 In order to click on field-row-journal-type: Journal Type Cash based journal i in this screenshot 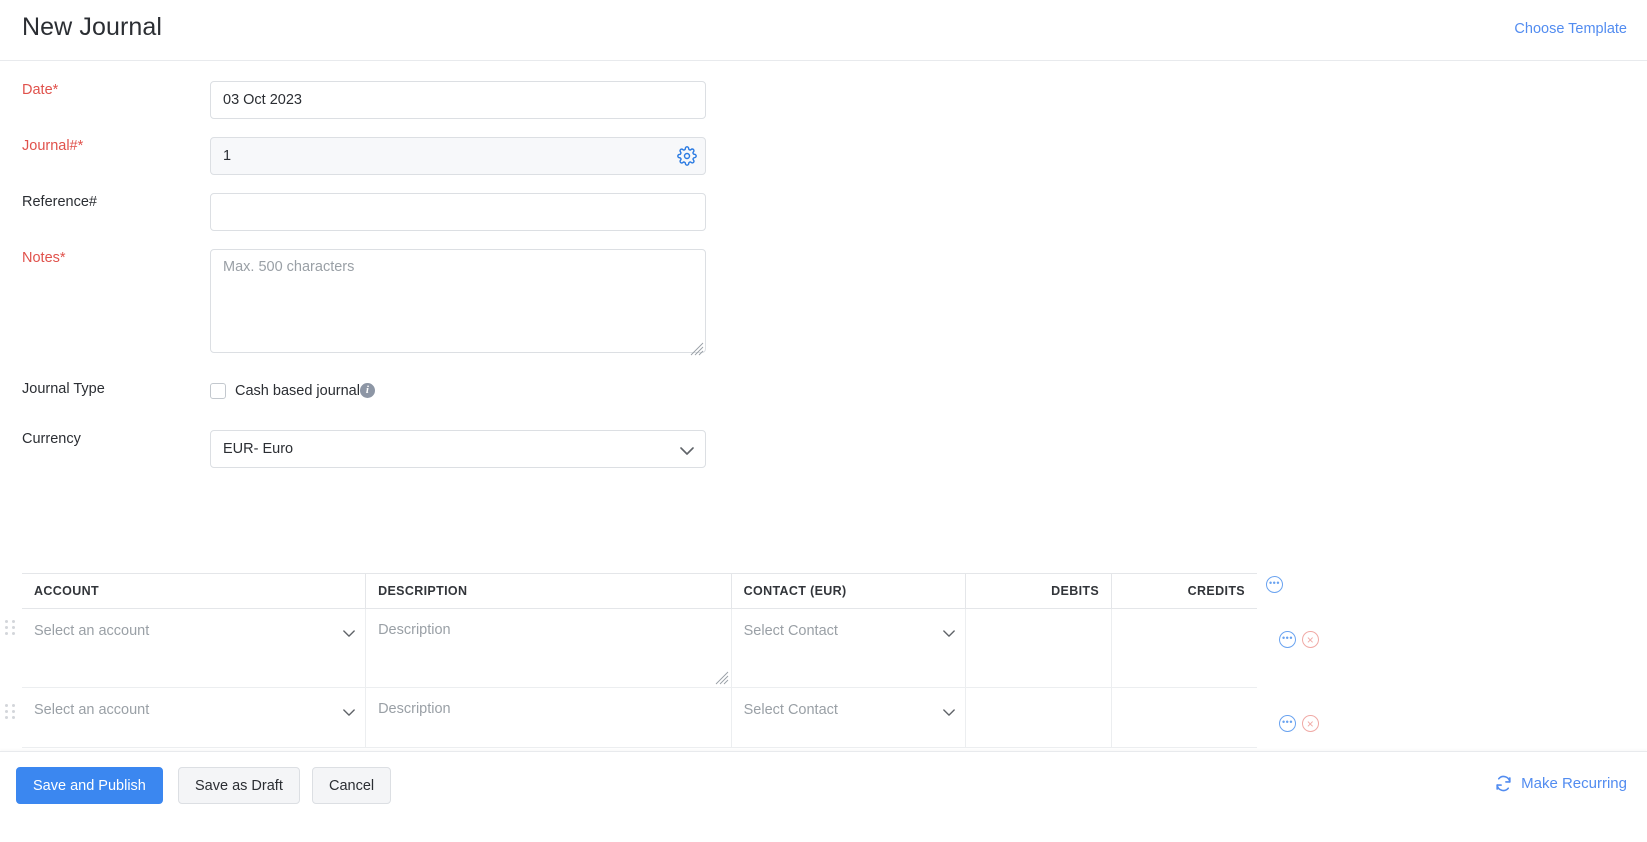, I will do `click(823, 390)`.